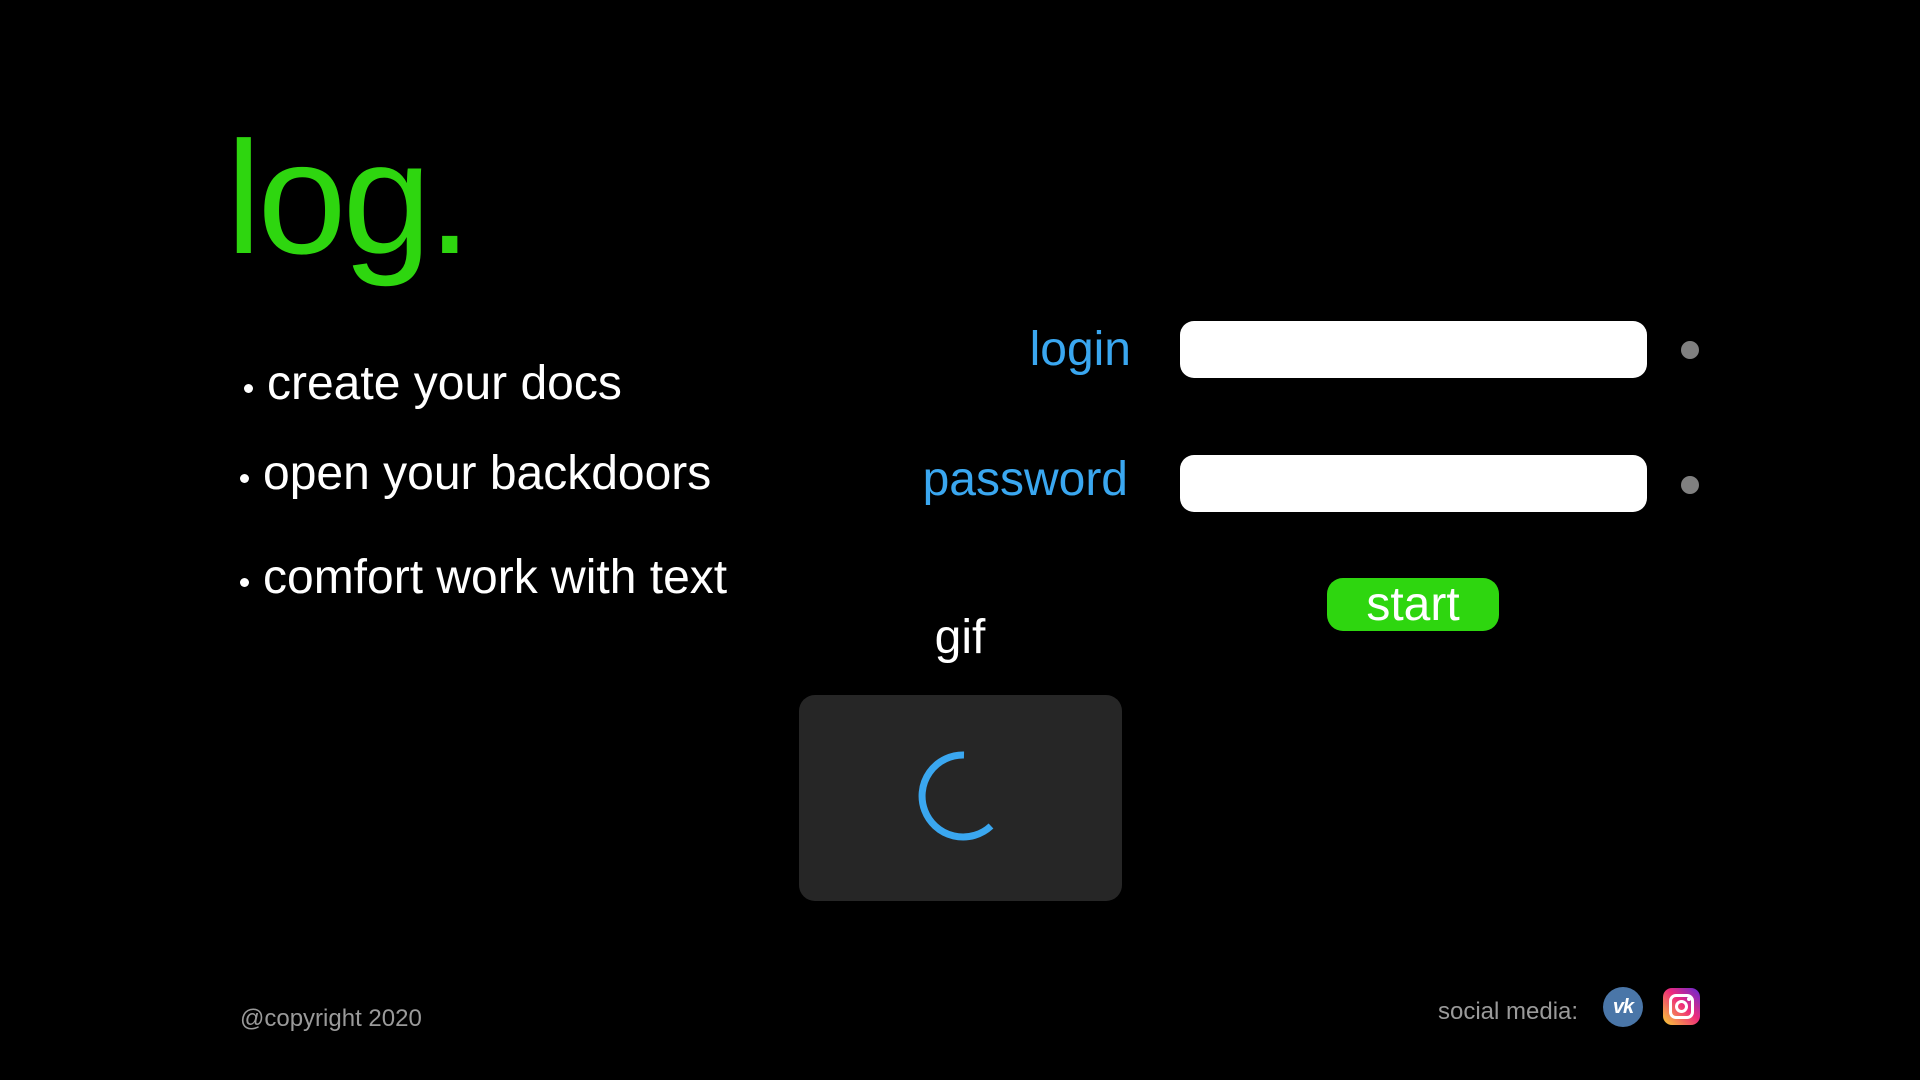  I want to click on copyright: @copyright 2020, so click(331, 1018).